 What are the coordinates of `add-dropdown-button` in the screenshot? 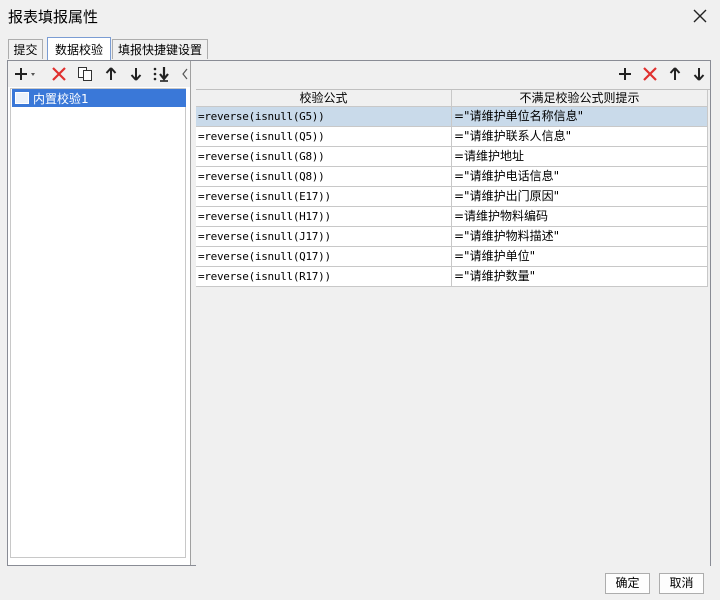 It's located at (26, 74).